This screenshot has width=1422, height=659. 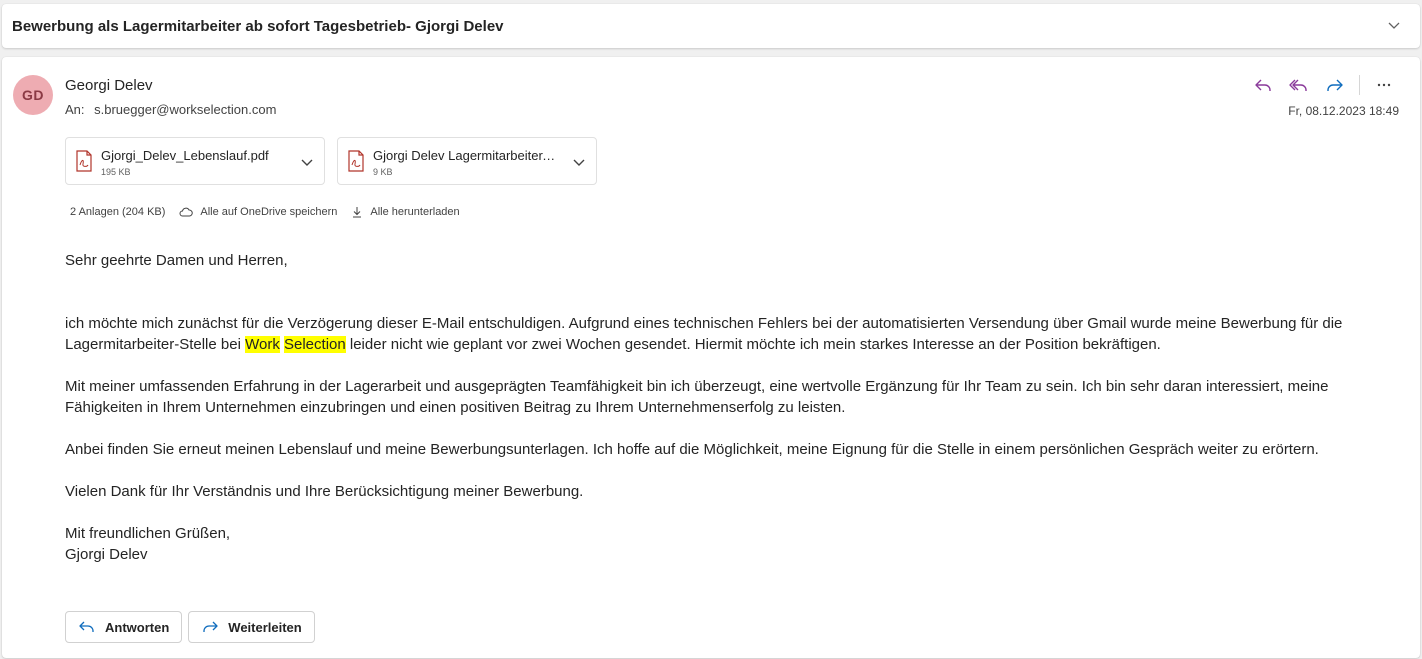 I want to click on save-to-onedrive-link: Alle auf OneDrive speichern, so click(x=258, y=212).